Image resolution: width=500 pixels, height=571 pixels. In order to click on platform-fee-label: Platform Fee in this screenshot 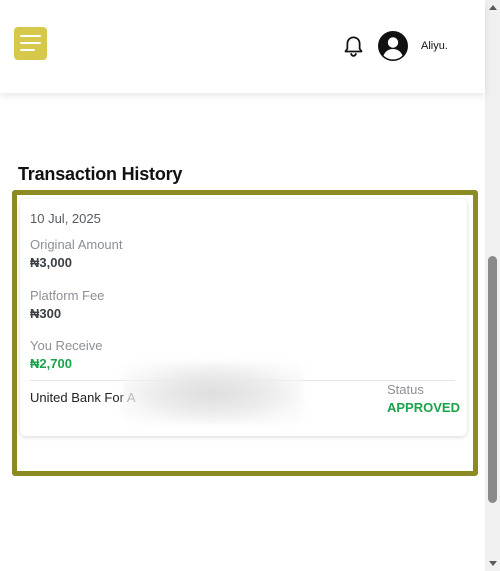, I will do `click(67, 295)`.